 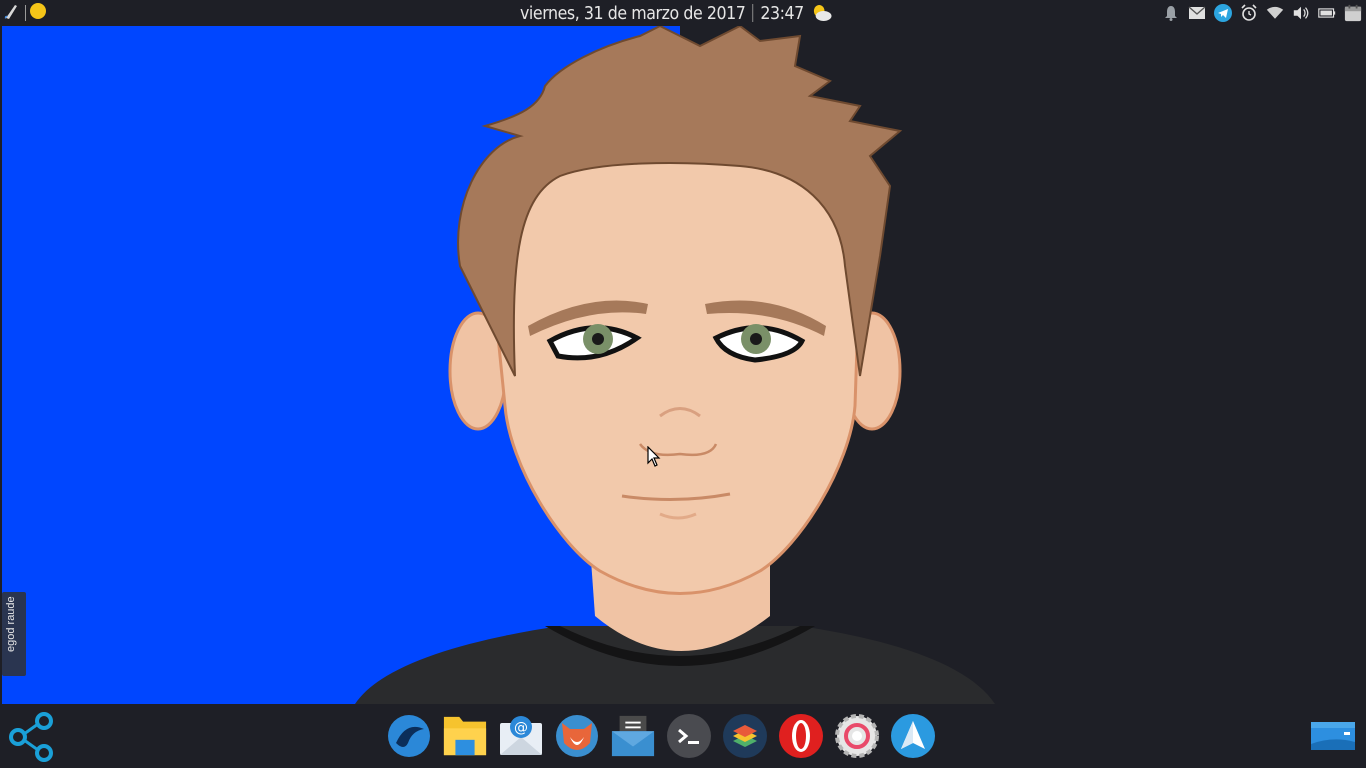 I want to click on wifi-icon, so click(x=1275, y=13).